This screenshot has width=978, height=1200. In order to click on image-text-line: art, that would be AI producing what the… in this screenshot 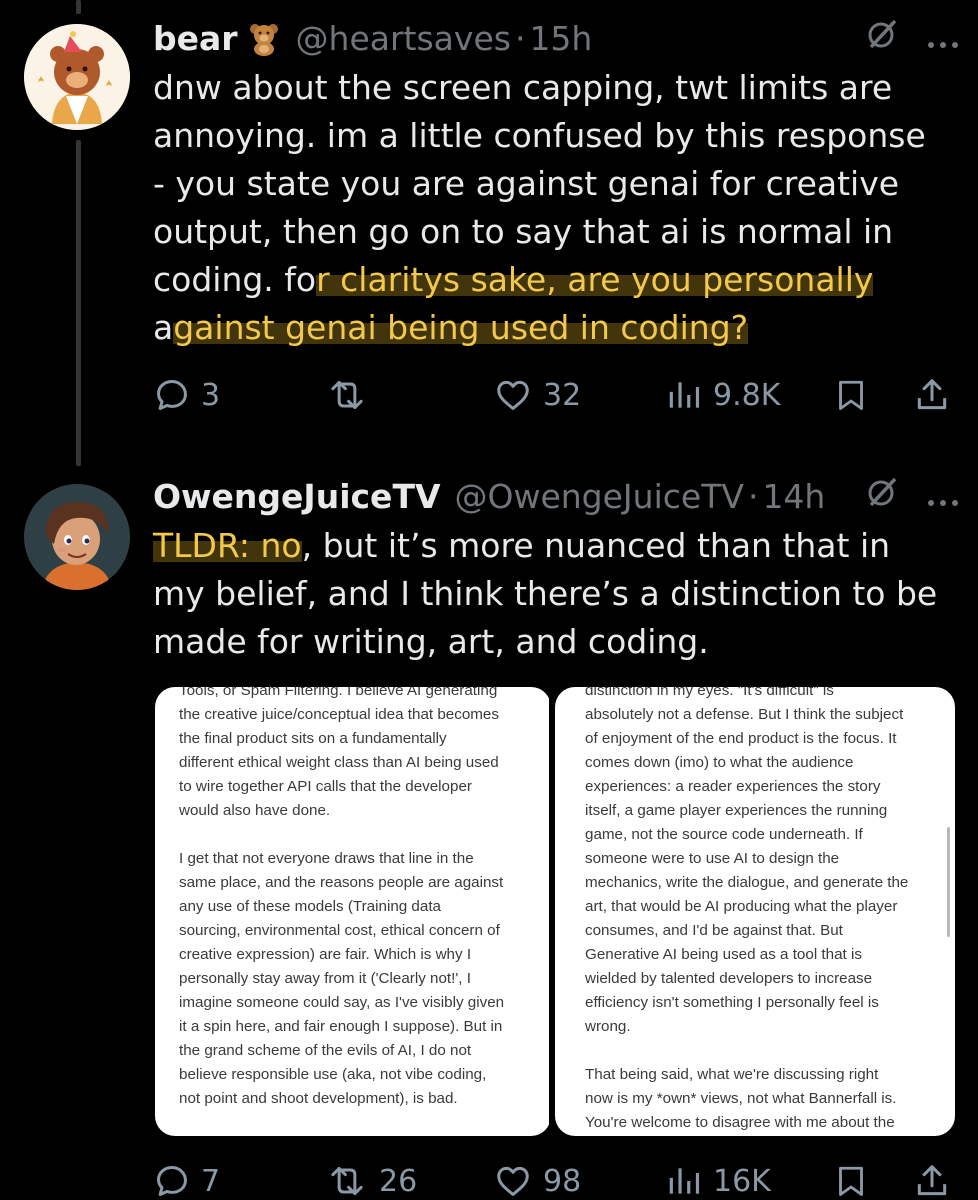, I will do `click(741, 906)`.